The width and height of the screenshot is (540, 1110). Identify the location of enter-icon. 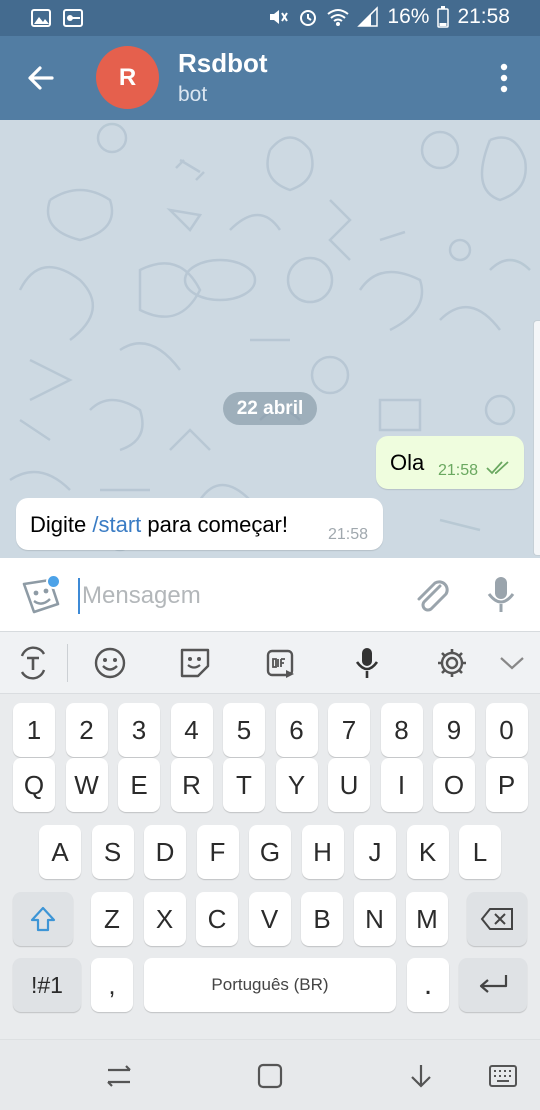
(493, 984).